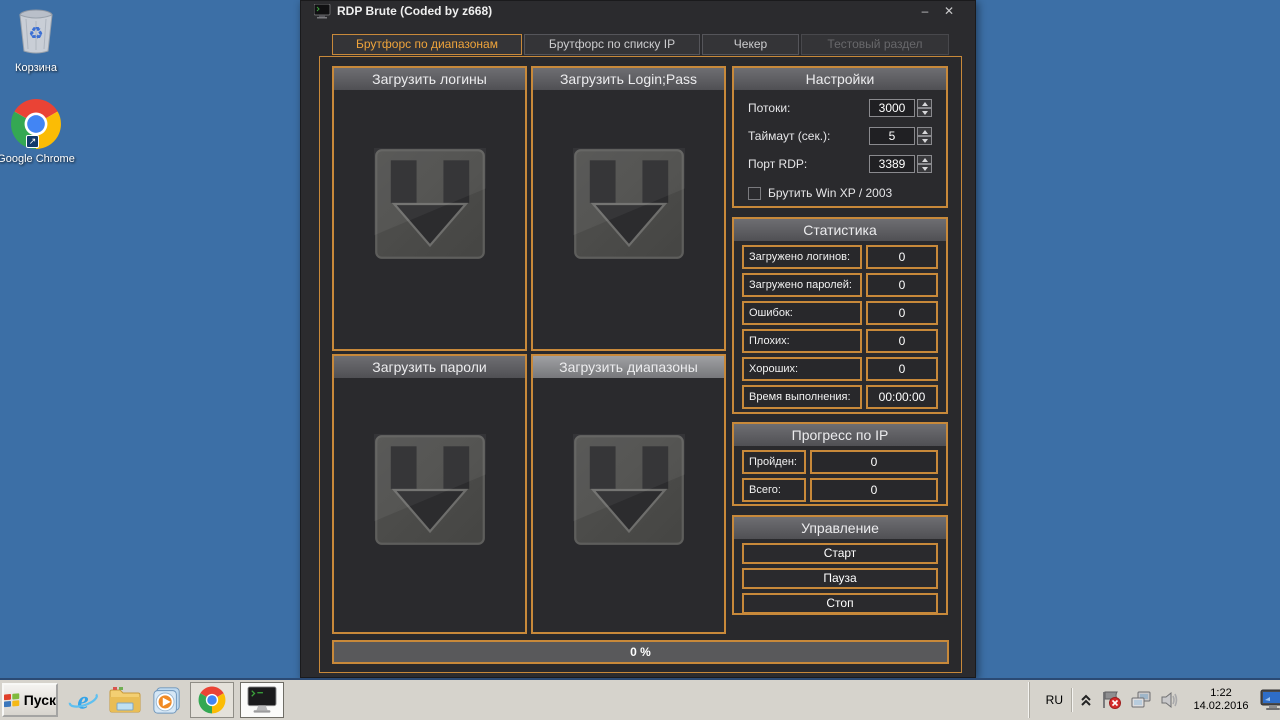 The height and width of the screenshot is (720, 1280). I want to click on ip-progress-label: Пройден:, so click(774, 462).